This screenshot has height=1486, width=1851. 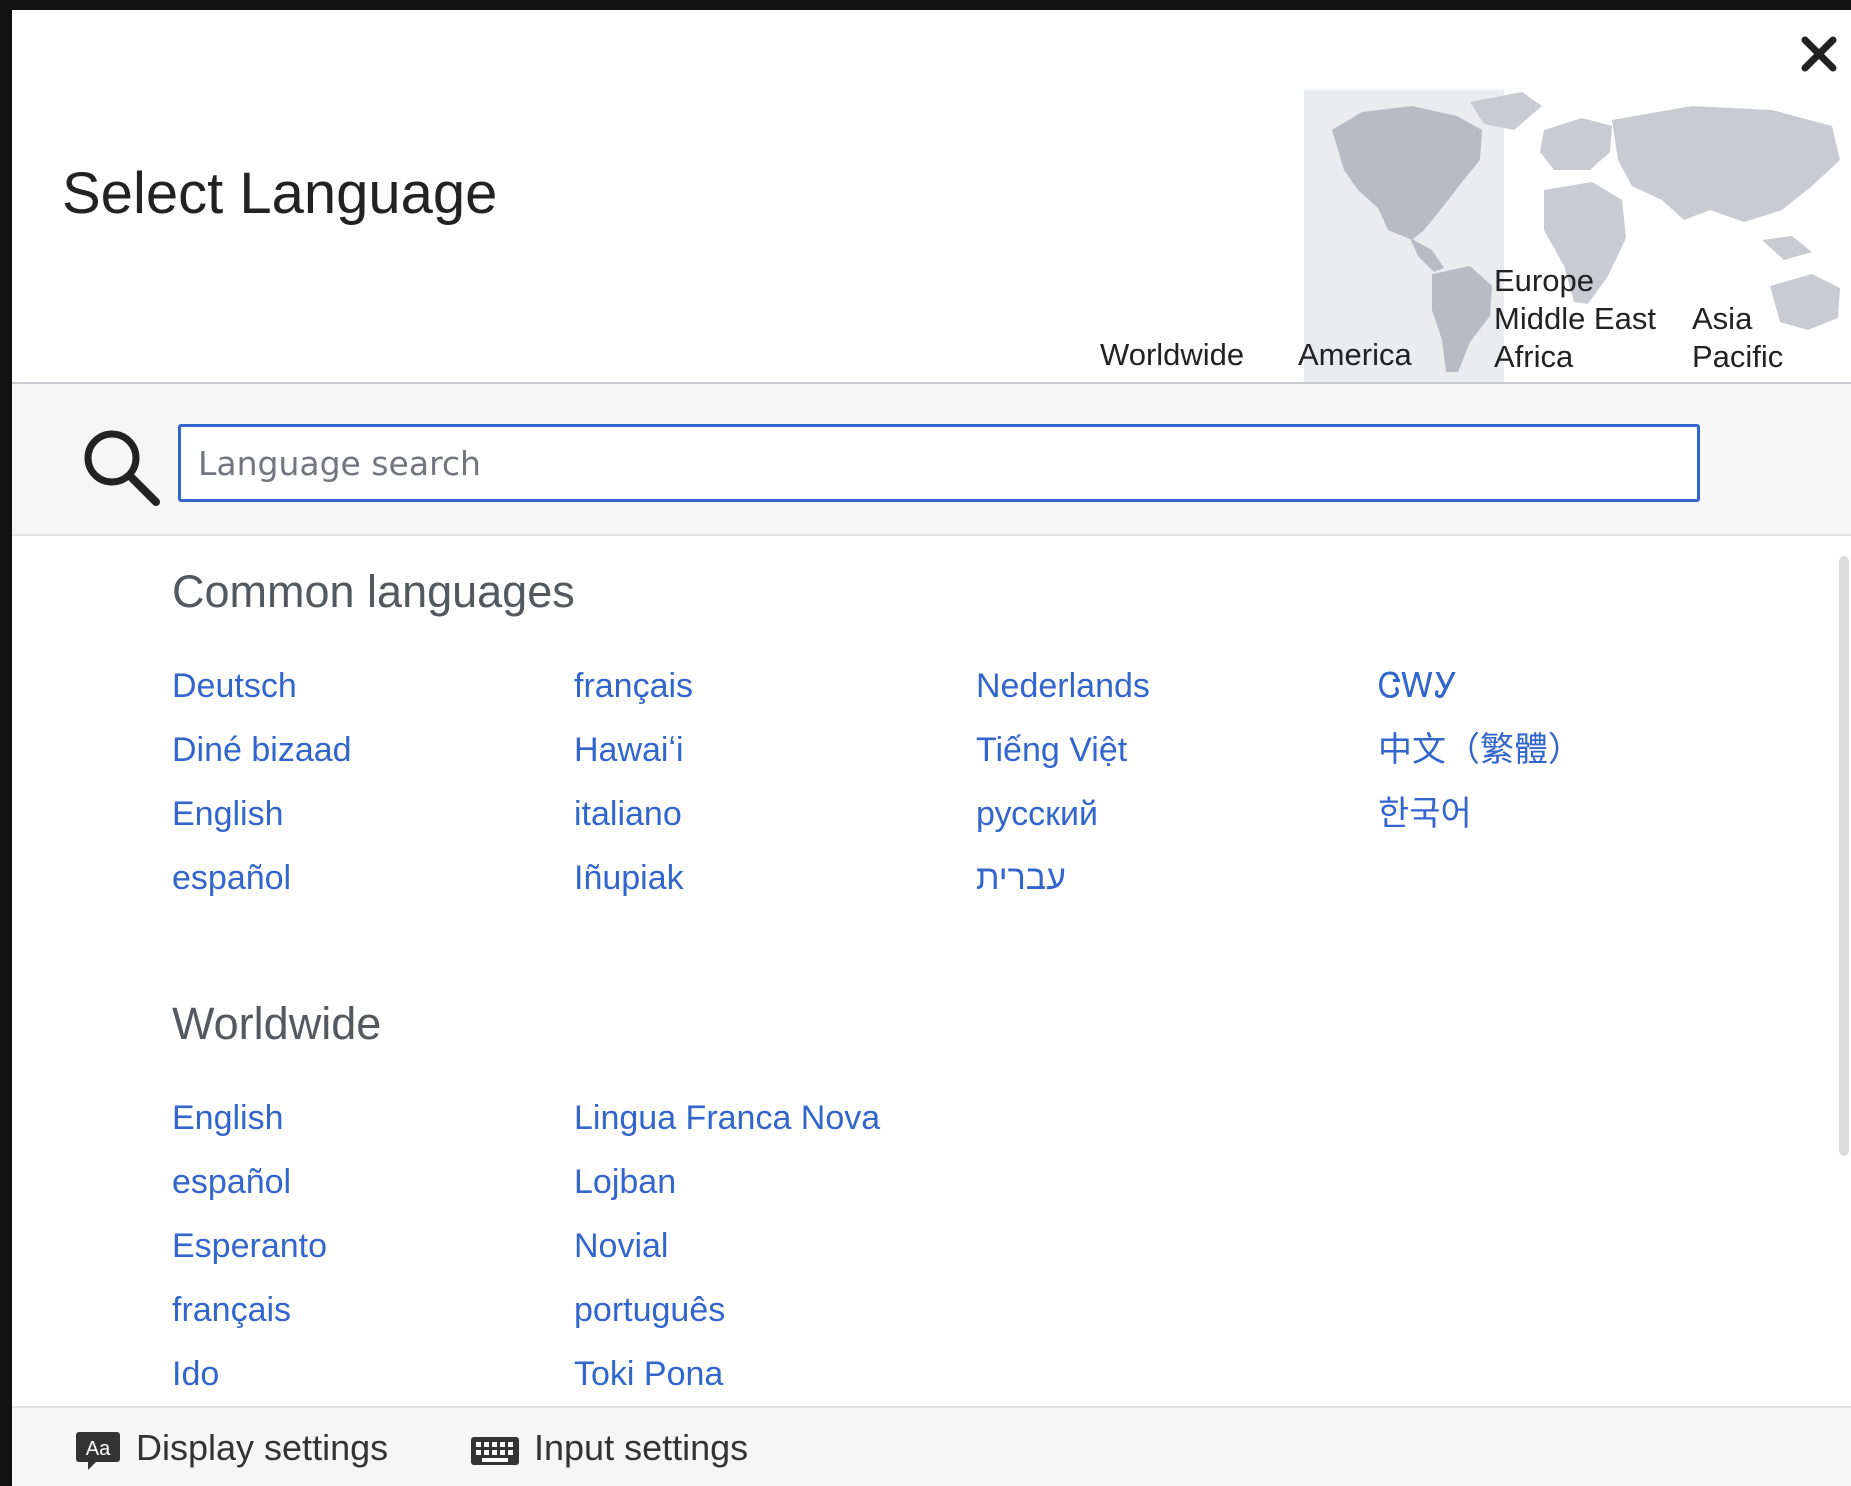 What do you see at coordinates (931, 1446) in the screenshot?
I see `dialog-footer: Aa Display settings Input settings` at bounding box center [931, 1446].